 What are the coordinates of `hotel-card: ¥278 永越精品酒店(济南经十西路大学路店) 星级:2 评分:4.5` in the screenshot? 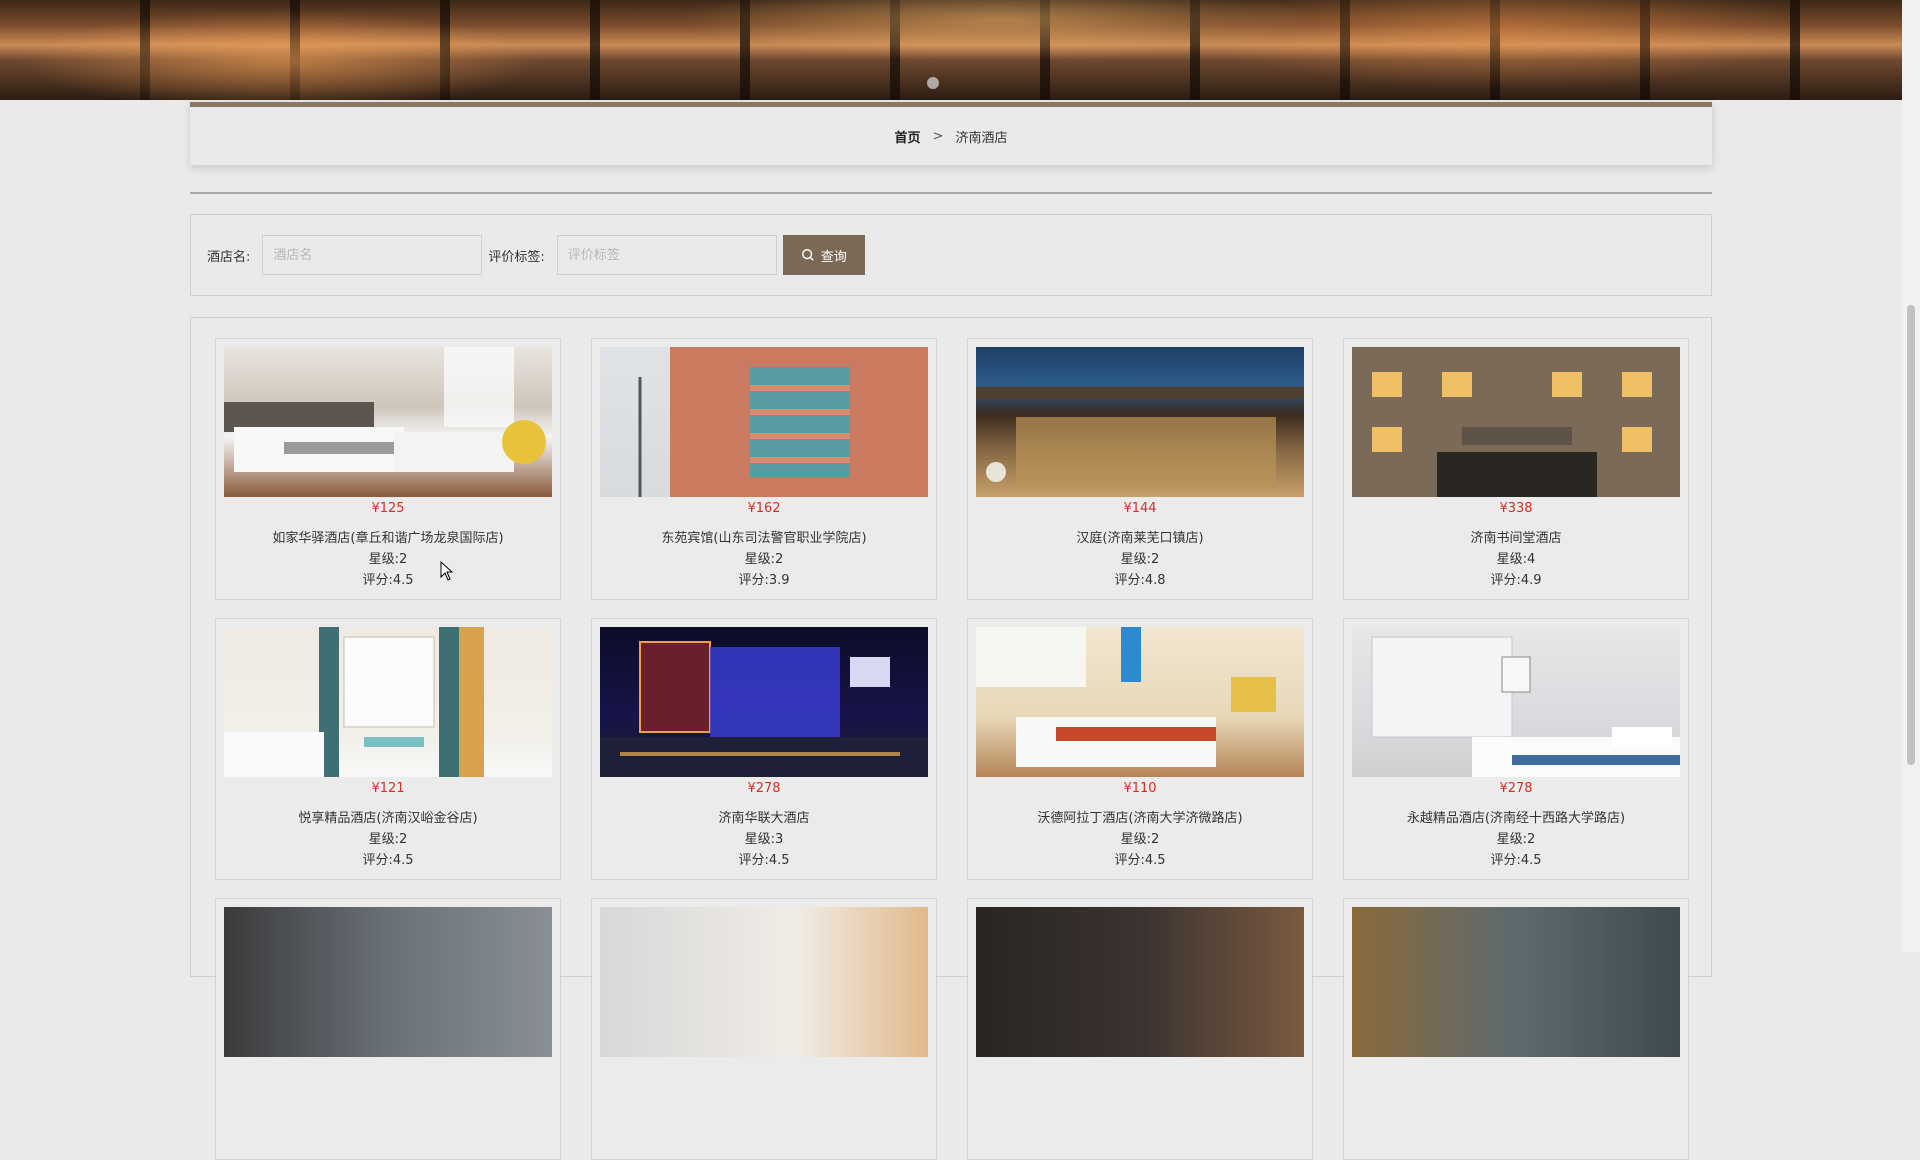 It's located at (1516, 749).